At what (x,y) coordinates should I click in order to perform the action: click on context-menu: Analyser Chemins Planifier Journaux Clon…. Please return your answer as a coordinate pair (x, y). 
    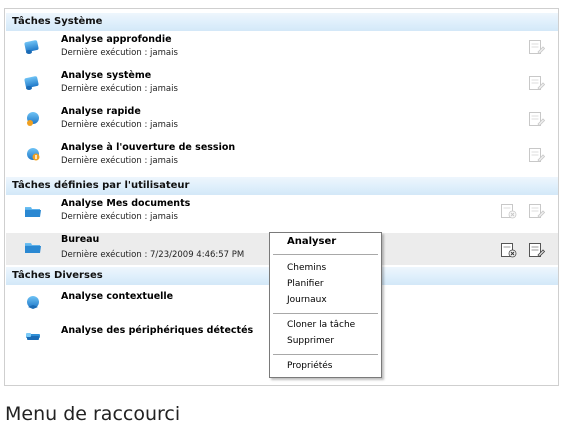
    Looking at the image, I should click on (325, 305).